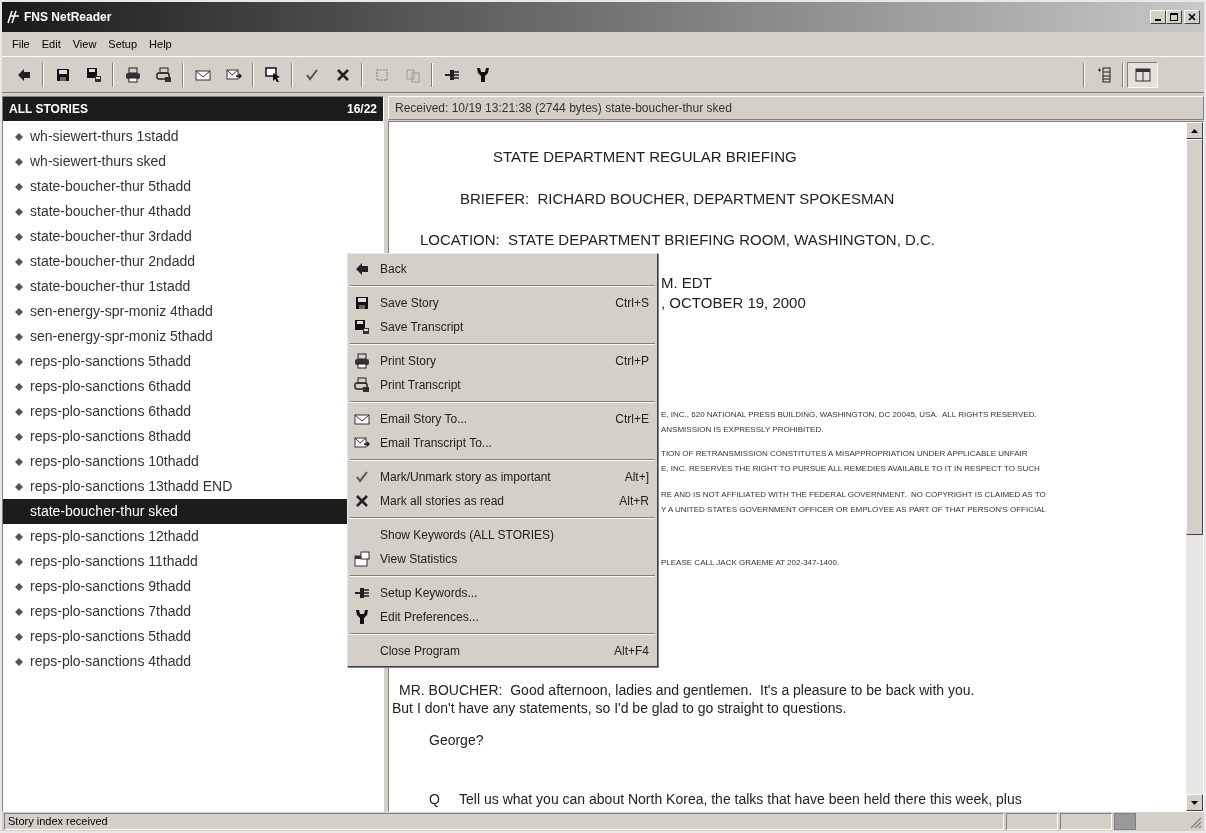  I want to click on menu-item: Show Keywords (ALL STORIES), so click(502, 535).